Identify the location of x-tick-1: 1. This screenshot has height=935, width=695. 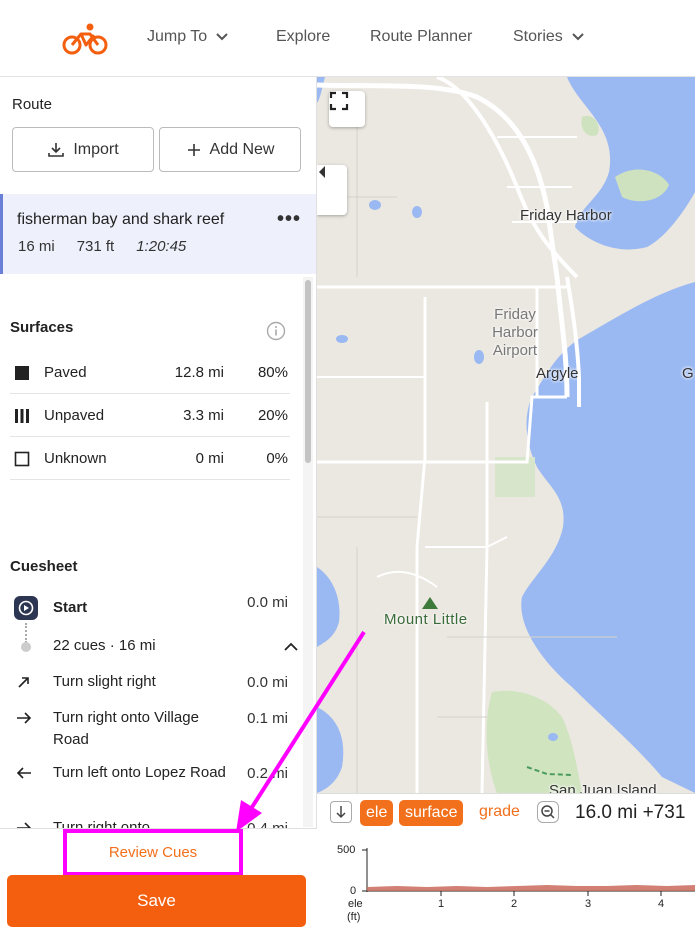
(441, 904).